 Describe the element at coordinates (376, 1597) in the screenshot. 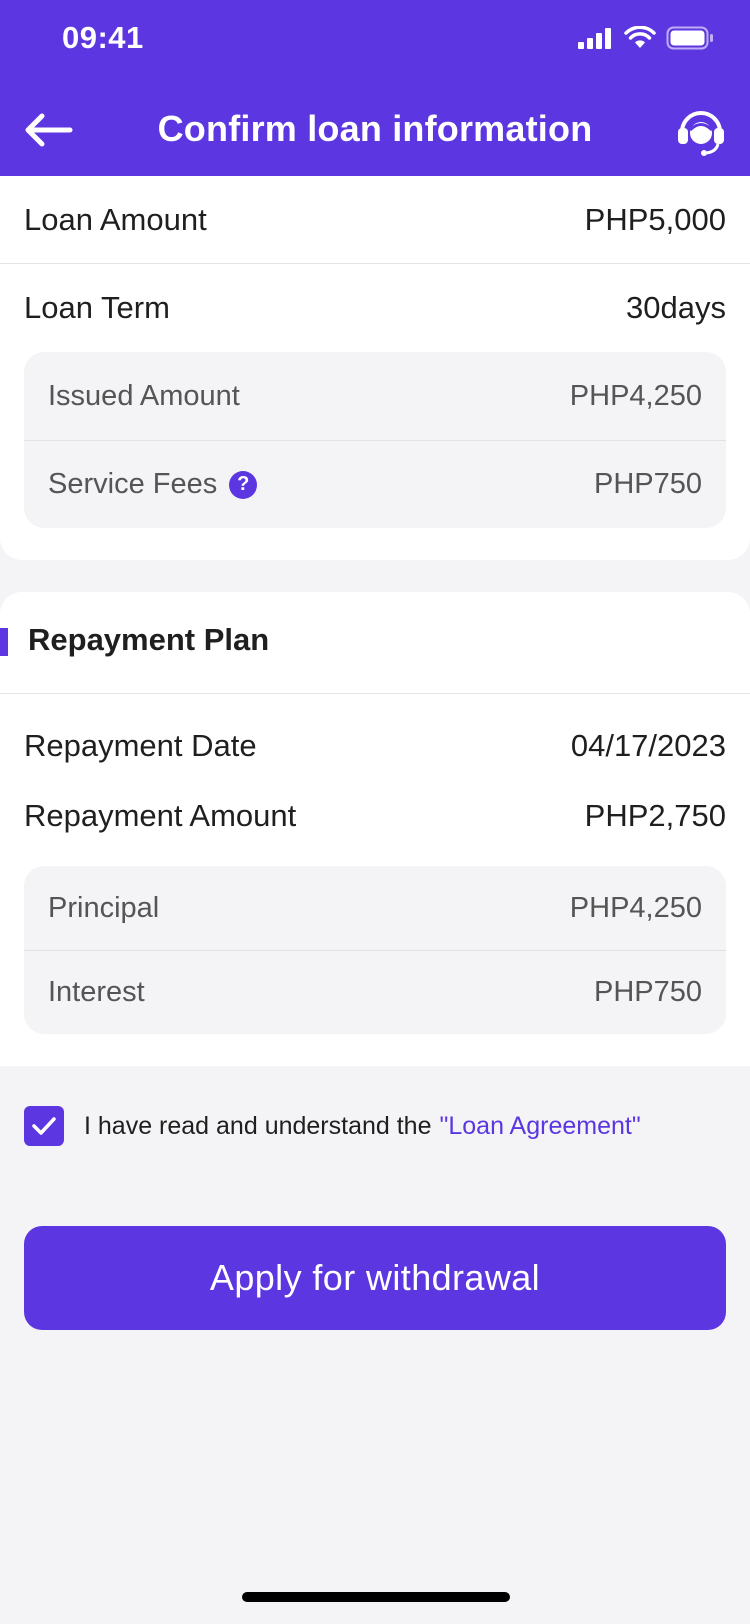

I see `home-indicator` at that location.